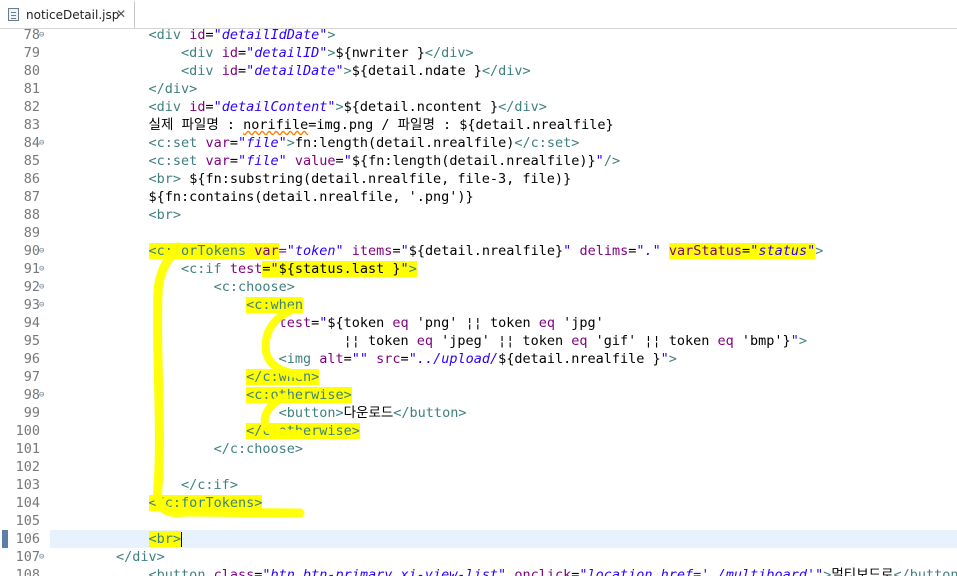 This screenshot has width=957, height=576. What do you see at coordinates (201, 251) in the screenshot?
I see `code-token: <c:forTokens` at bounding box center [201, 251].